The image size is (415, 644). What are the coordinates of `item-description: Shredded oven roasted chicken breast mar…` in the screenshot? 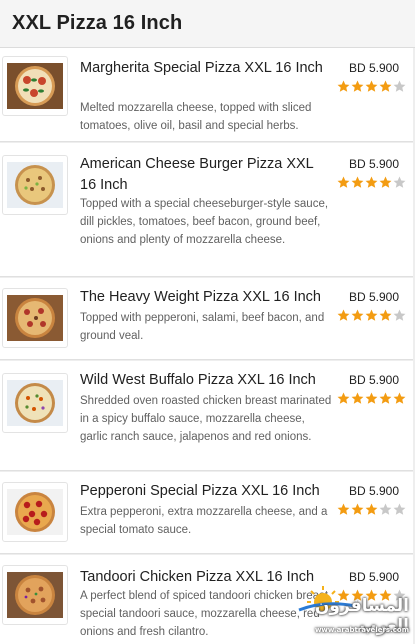 It's located at (206, 419).